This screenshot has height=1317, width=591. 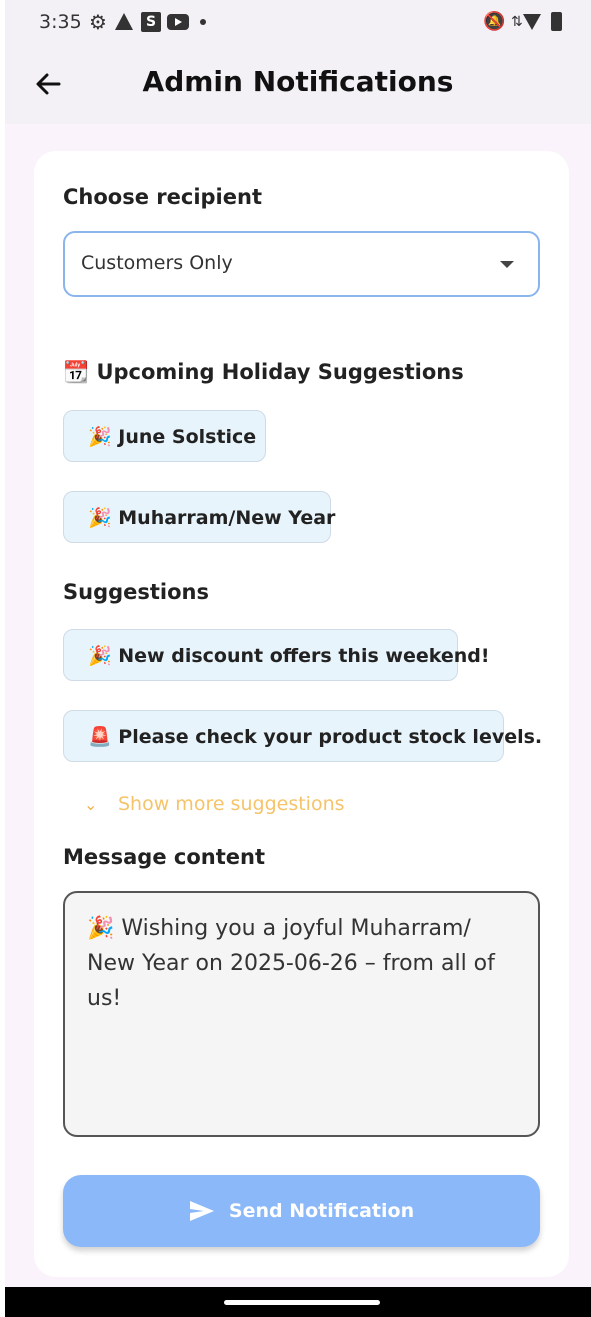 What do you see at coordinates (263, 372) in the screenshot?
I see `holiday-heading: 📆 Upcoming Holiday Suggestions` at bounding box center [263, 372].